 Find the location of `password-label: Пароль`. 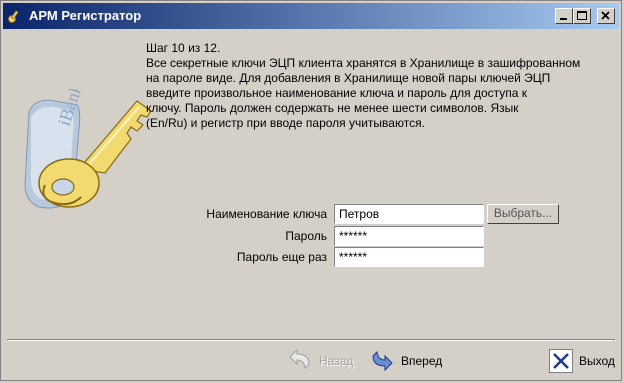

password-label: Пароль is located at coordinates (306, 236).